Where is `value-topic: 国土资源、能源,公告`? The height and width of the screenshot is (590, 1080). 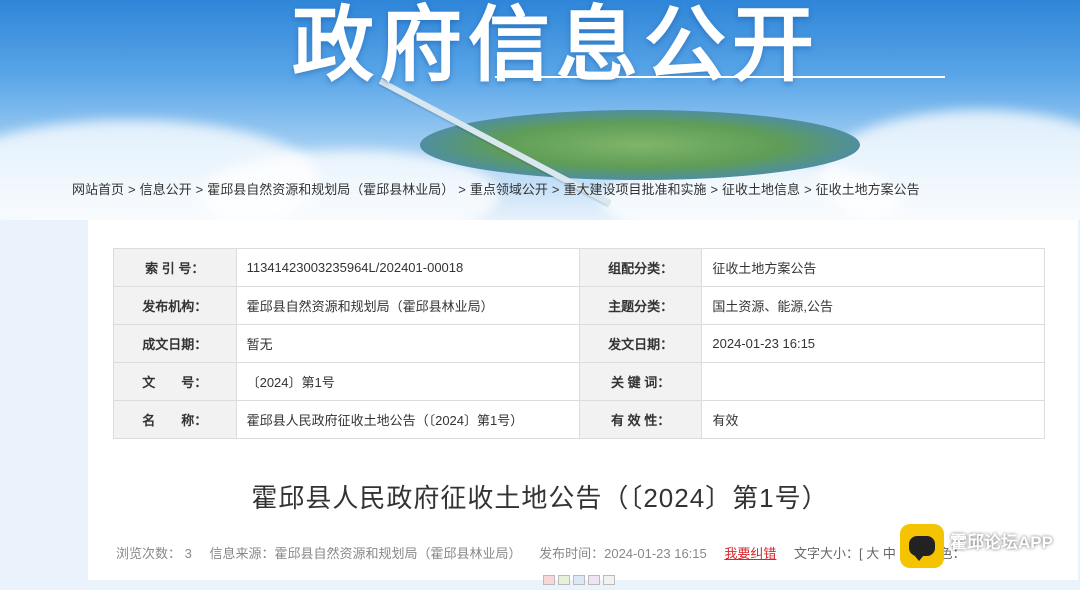 value-topic: 国土资源、能源,公告 is located at coordinates (873, 305).